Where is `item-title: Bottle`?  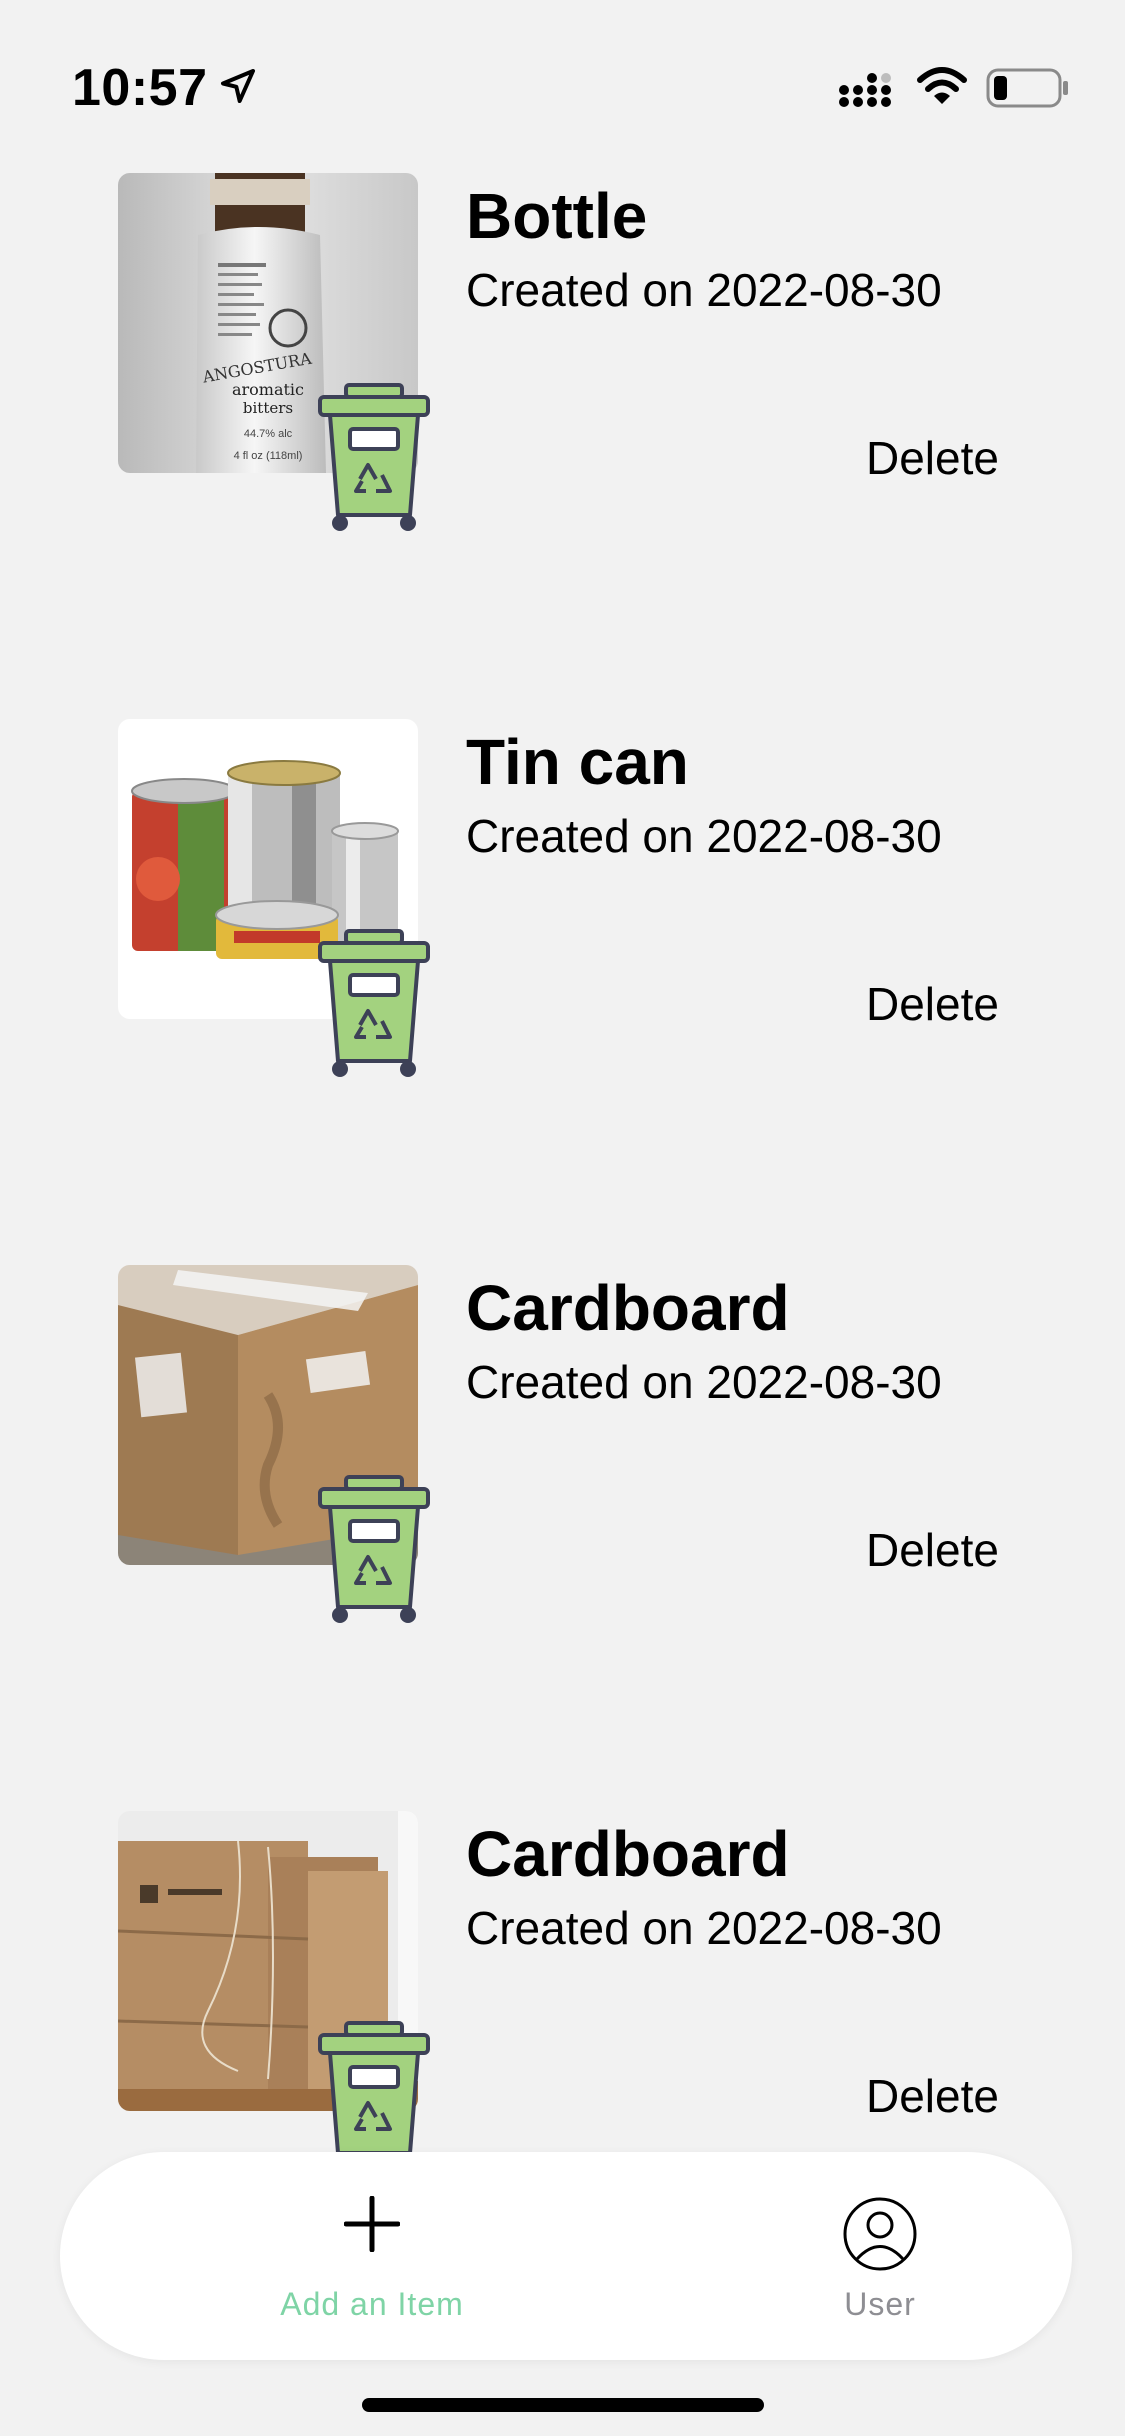
item-title: Bottle is located at coordinates (557, 216).